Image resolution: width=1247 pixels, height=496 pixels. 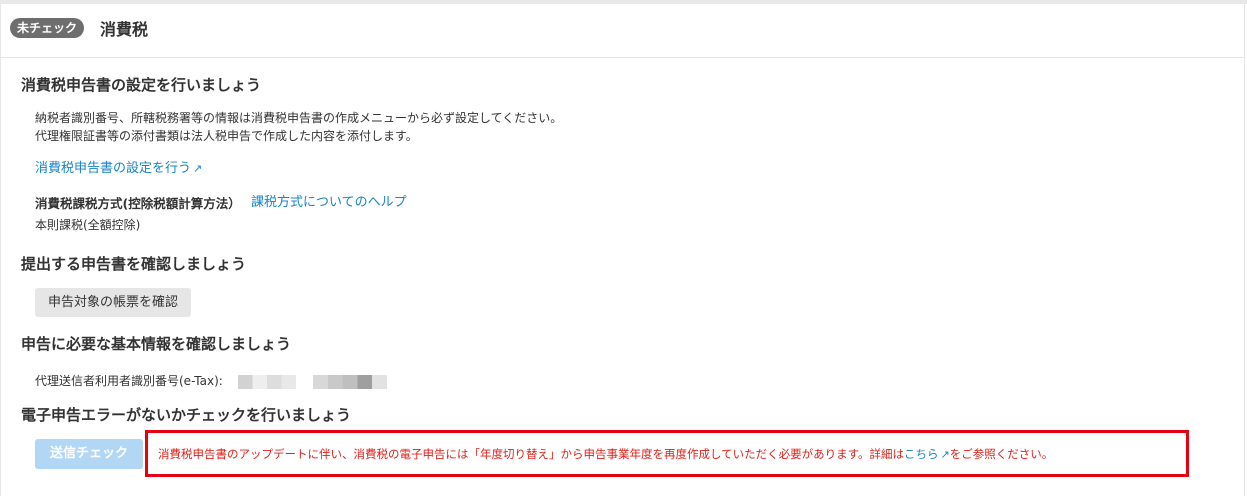 I want to click on tax-method-value: 本則課税(全額控除), so click(x=88, y=225).